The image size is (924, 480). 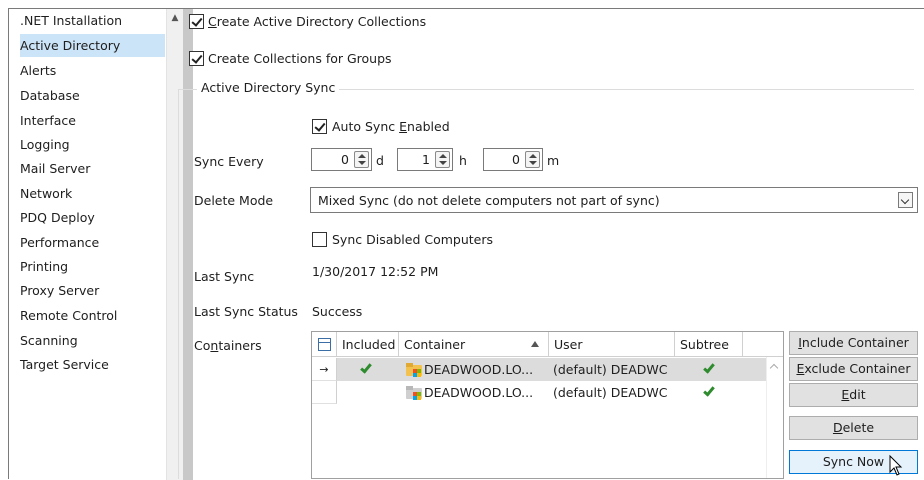 I want to click on sidebar-item-label: PDQ Deploy, so click(x=57, y=217).